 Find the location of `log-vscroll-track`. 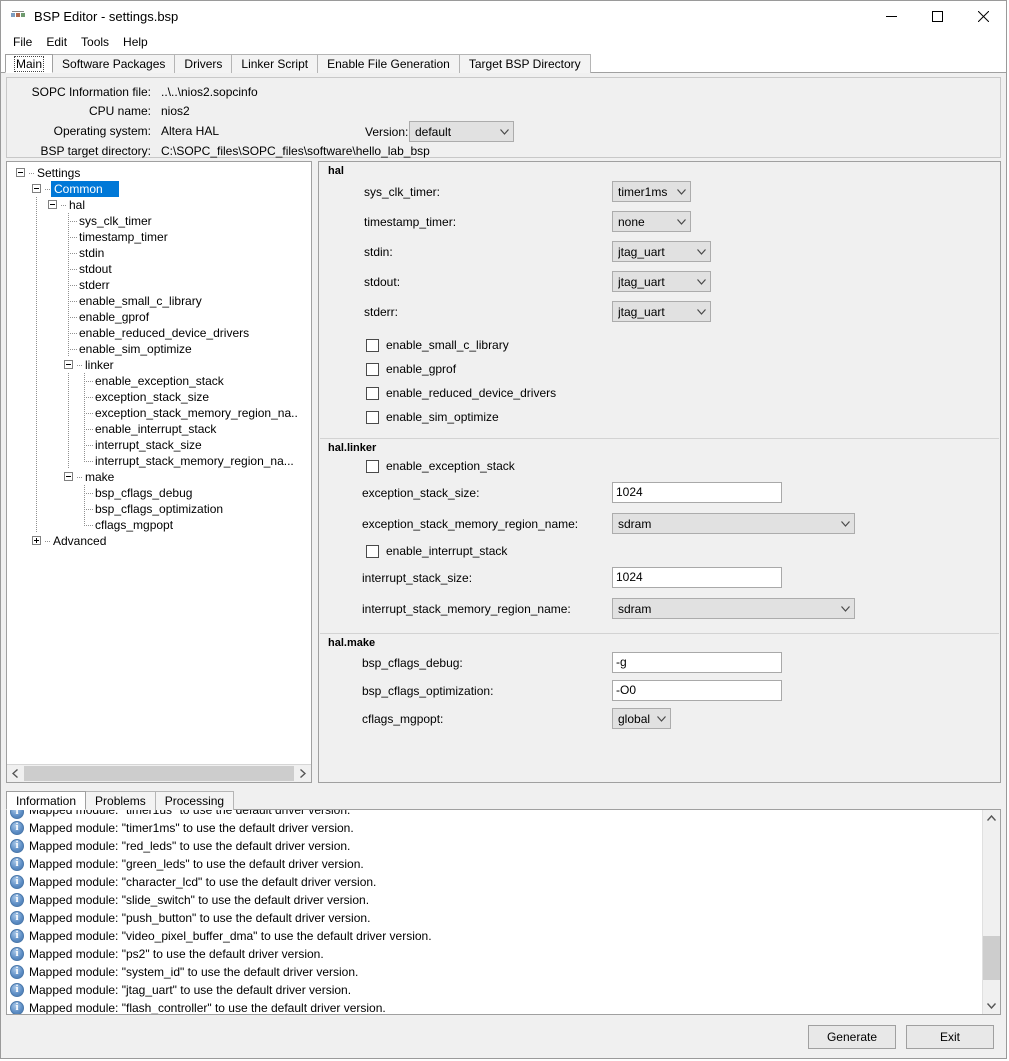

log-vscroll-track is located at coordinates (991, 912).